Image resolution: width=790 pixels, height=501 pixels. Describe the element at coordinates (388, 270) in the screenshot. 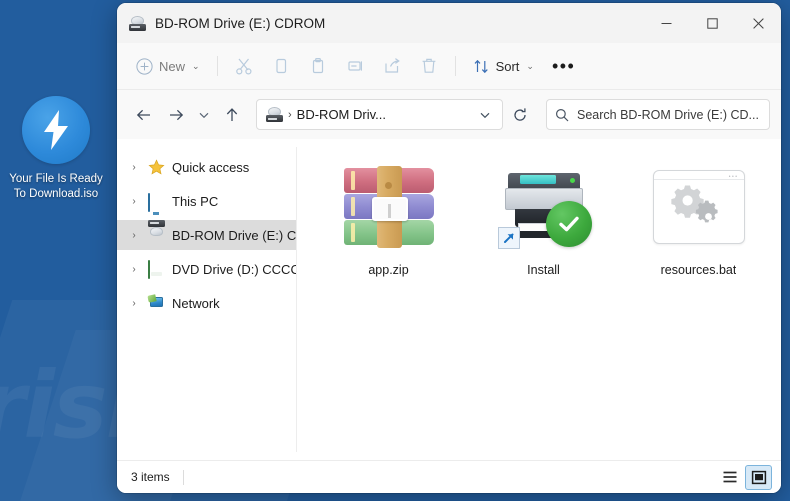

I see `file-name-label: app.zip` at that location.